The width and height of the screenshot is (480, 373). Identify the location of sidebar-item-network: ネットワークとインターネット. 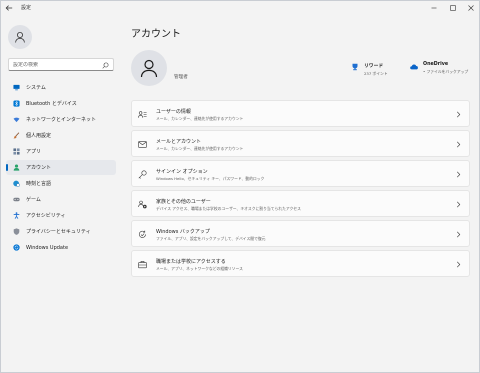
(61, 119).